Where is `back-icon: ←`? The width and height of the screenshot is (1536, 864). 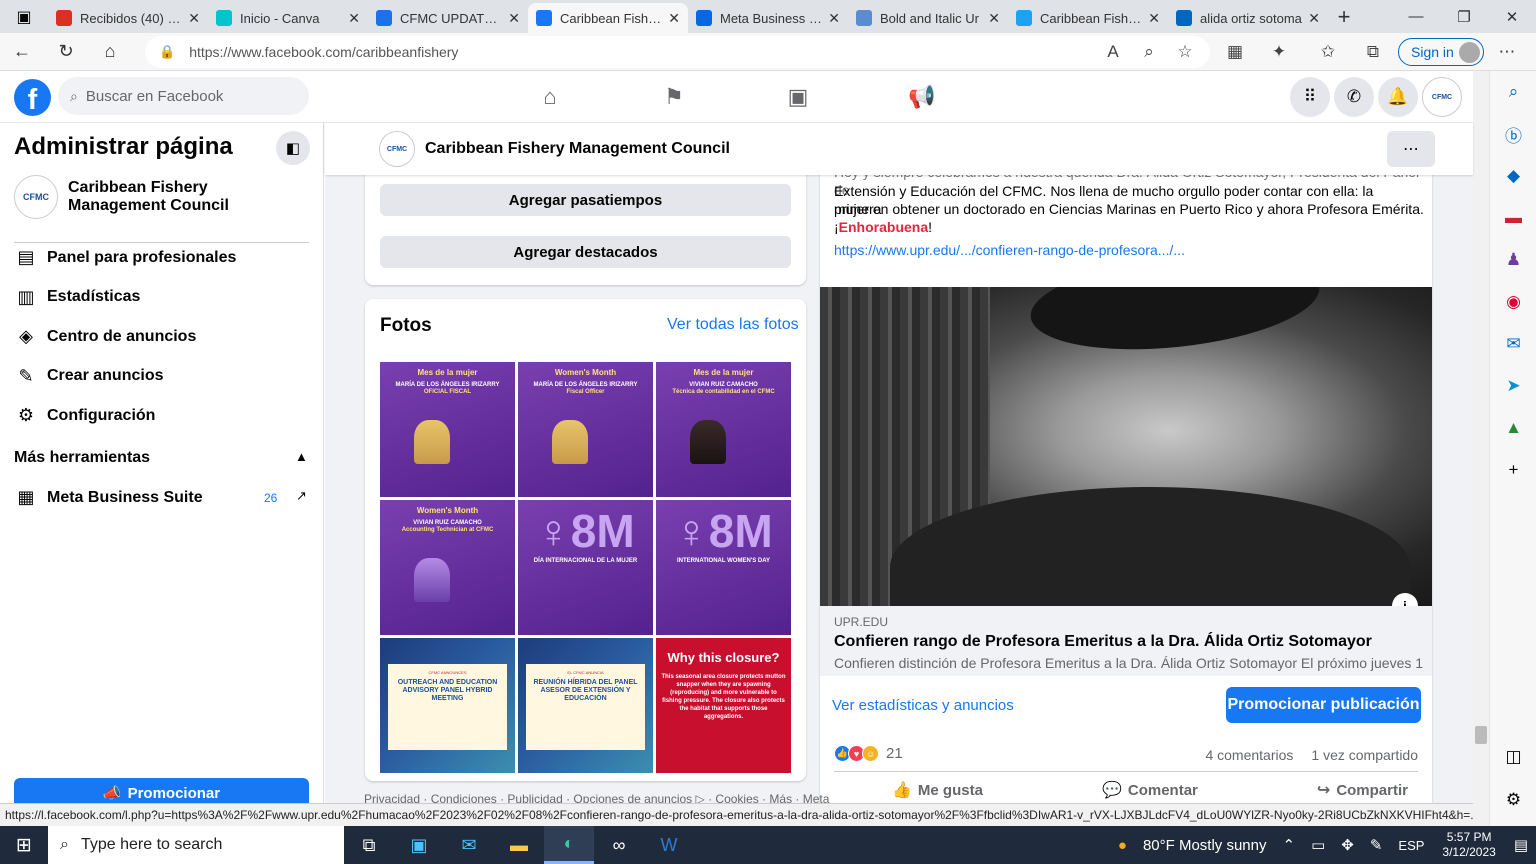
back-icon: ← is located at coordinates (22, 52).